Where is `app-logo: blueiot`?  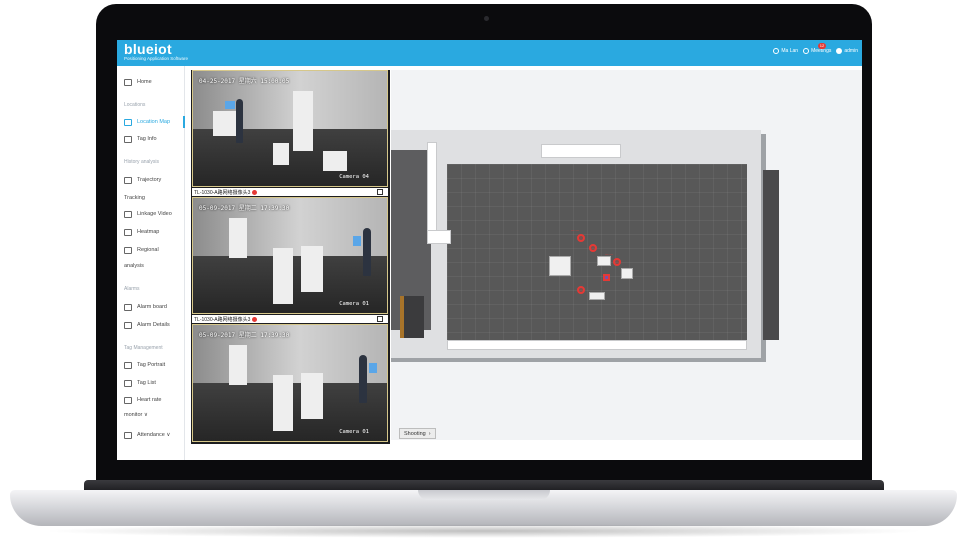
app-logo: blueiot is located at coordinates (148, 49).